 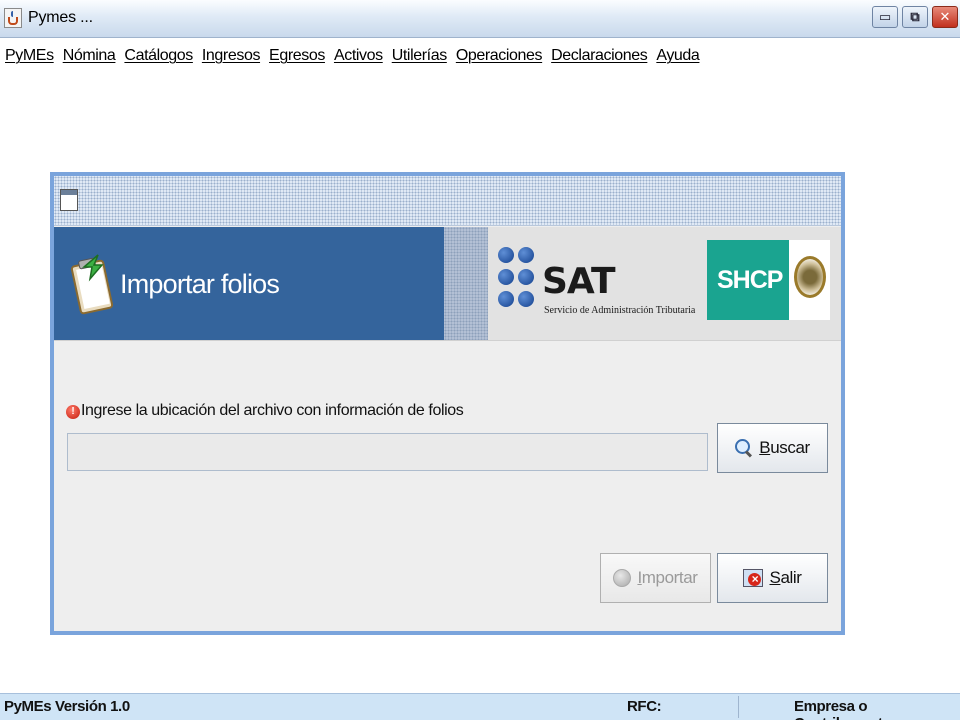 What do you see at coordinates (29, 56) in the screenshot?
I see `menu-pymes: PyMEs` at bounding box center [29, 56].